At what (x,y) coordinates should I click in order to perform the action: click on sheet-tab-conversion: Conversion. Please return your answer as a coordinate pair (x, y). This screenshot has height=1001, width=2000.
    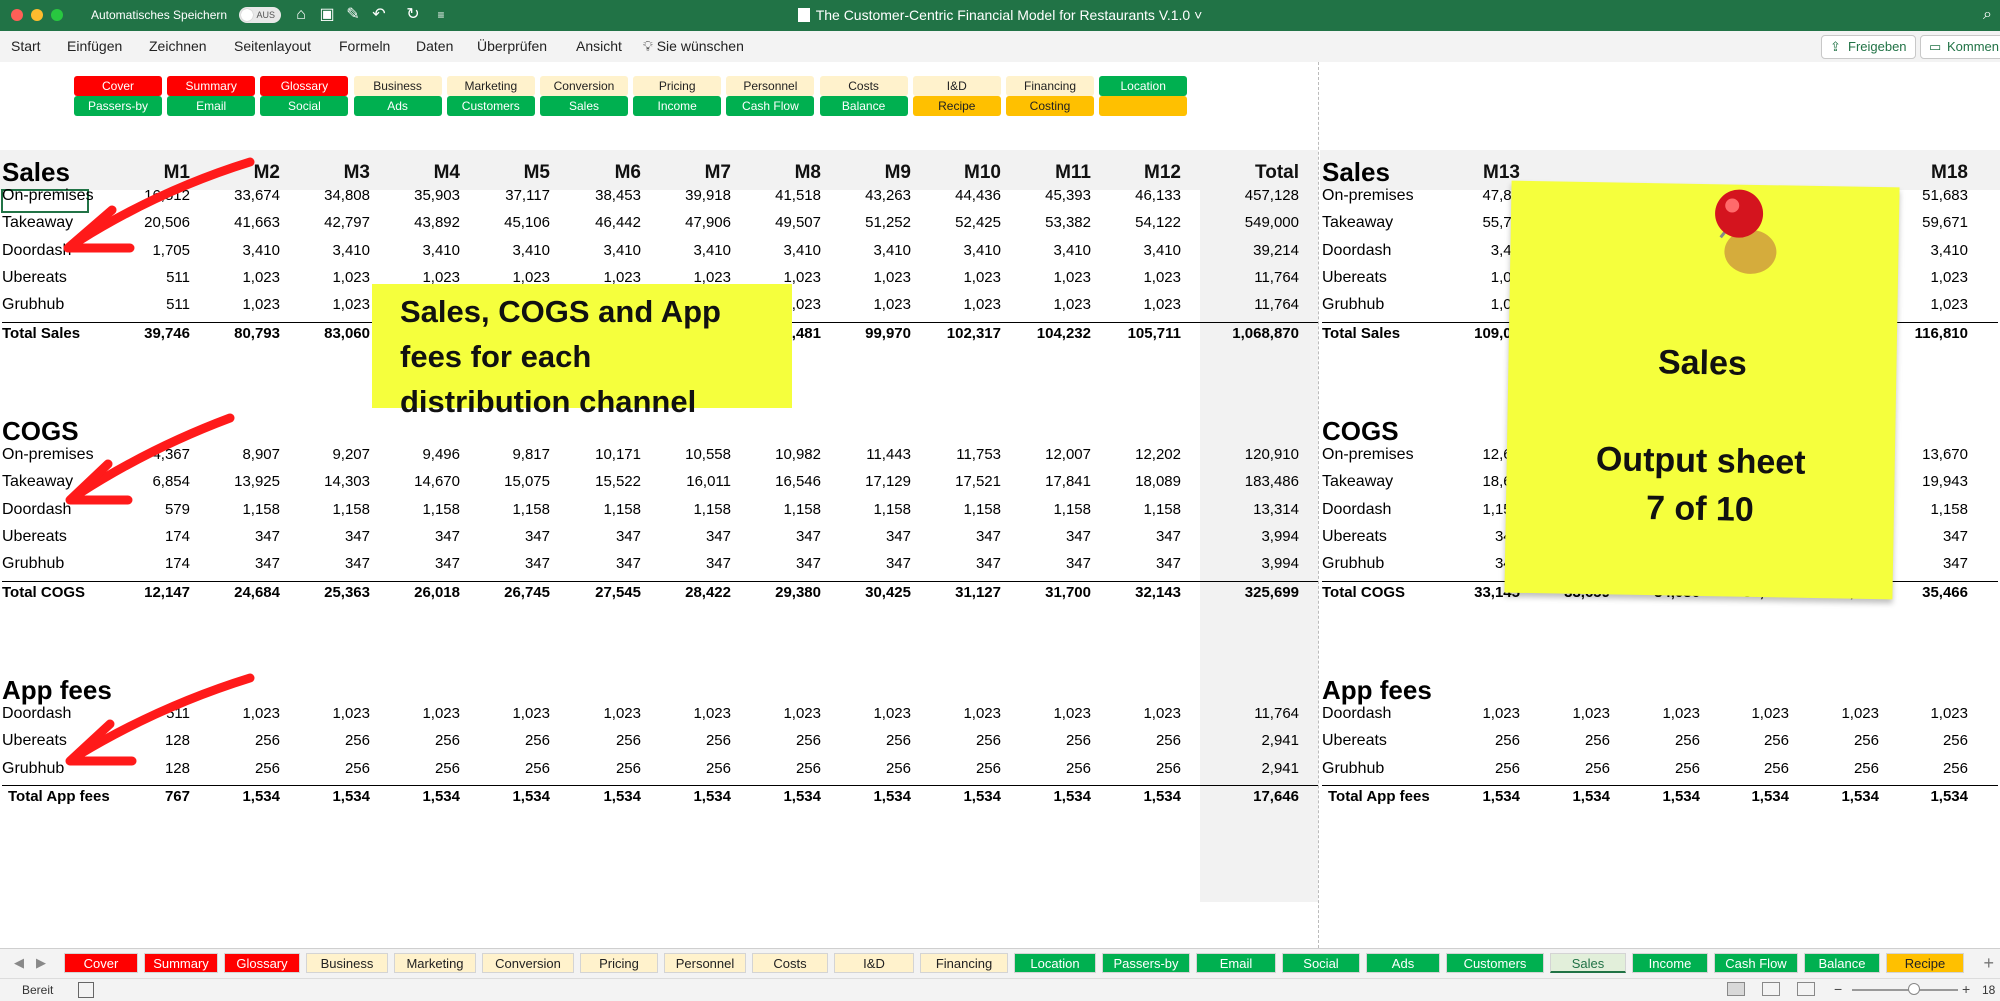
    Looking at the image, I should click on (528, 963).